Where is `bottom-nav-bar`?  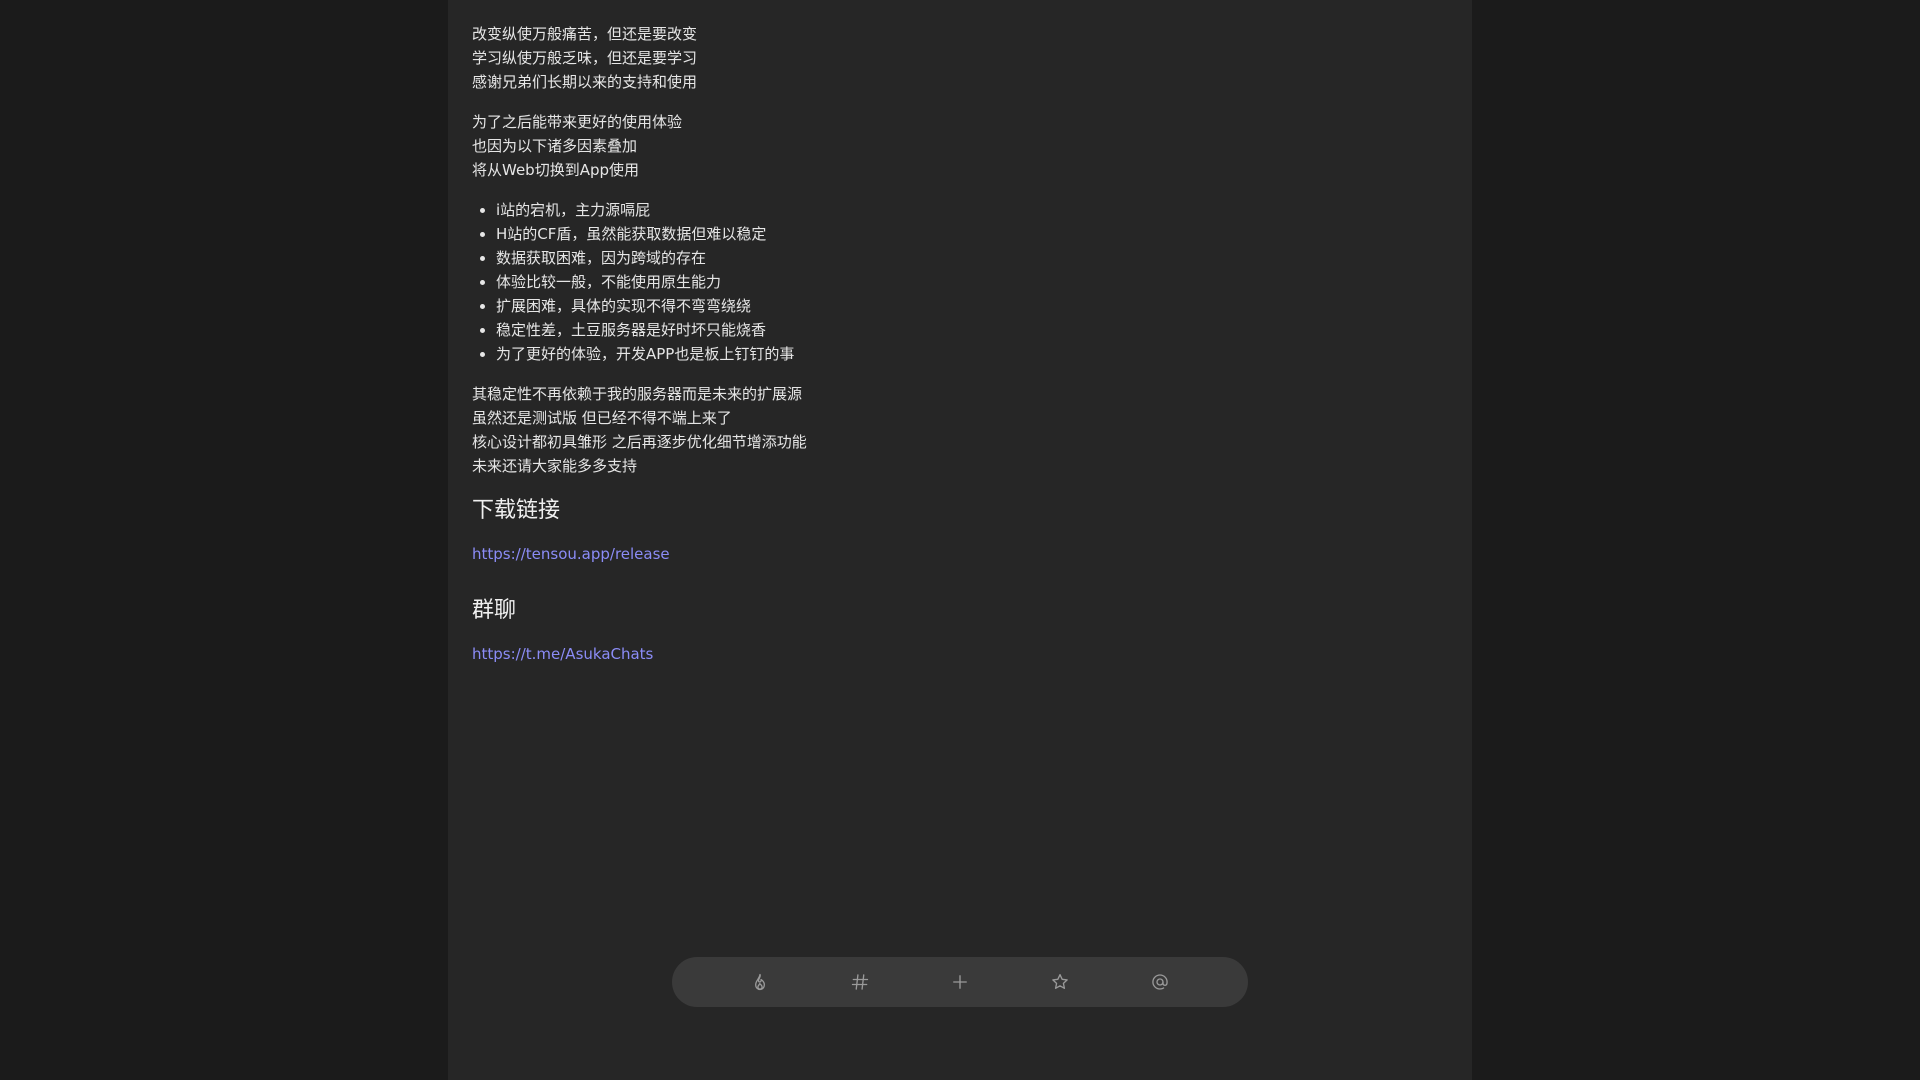 bottom-nav-bar is located at coordinates (960, 982).